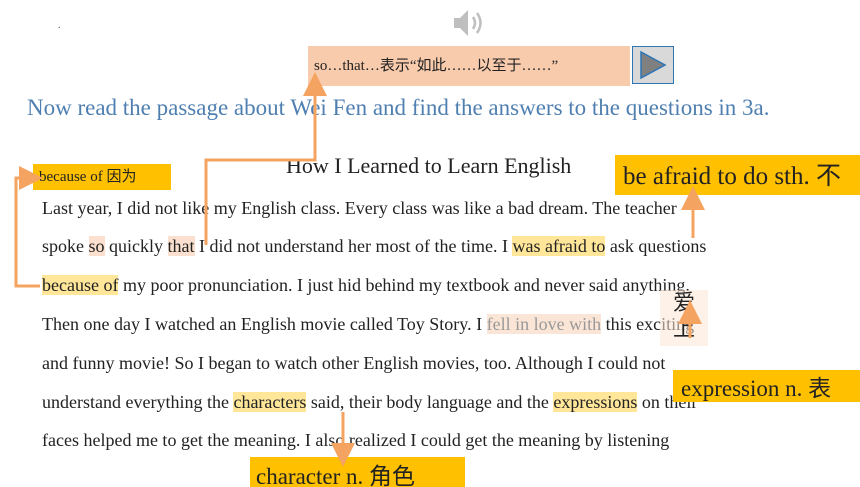 This screenshot has height=487, width=860. Describe the element at coordinates (28, 227) in the screenshot. I see `arrow-because-to-note` at that location.